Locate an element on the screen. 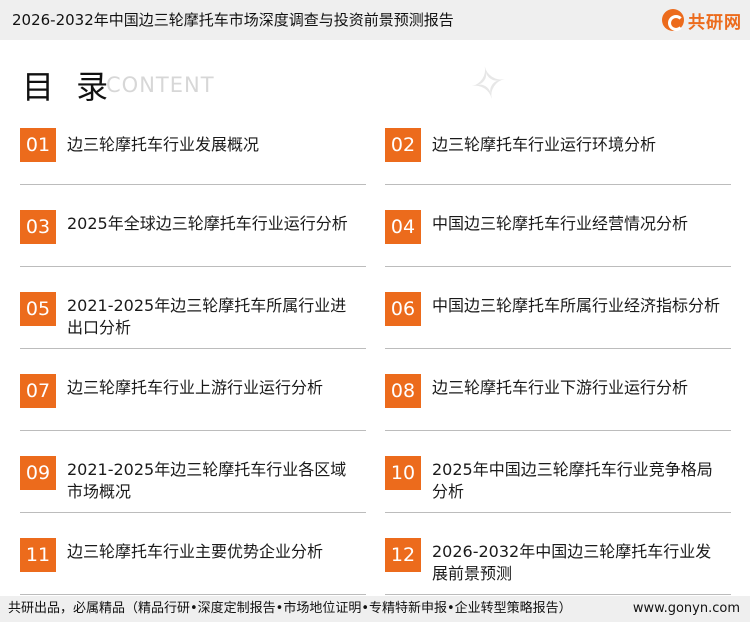 The width and height of the screenshot is (750, 622). toc-item: 03 2025年全球边三轮摩托车行业运行分析 is located at coordinates (193, 240).